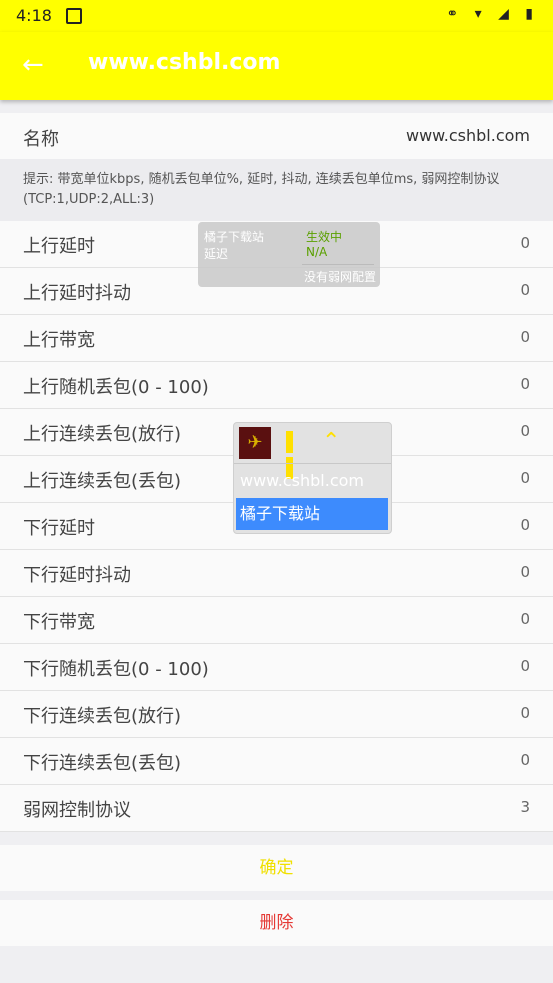  Describe the element at coordinates (468, 135) in the screenshot. I see `name-value: www.cshbl.com` at that location.